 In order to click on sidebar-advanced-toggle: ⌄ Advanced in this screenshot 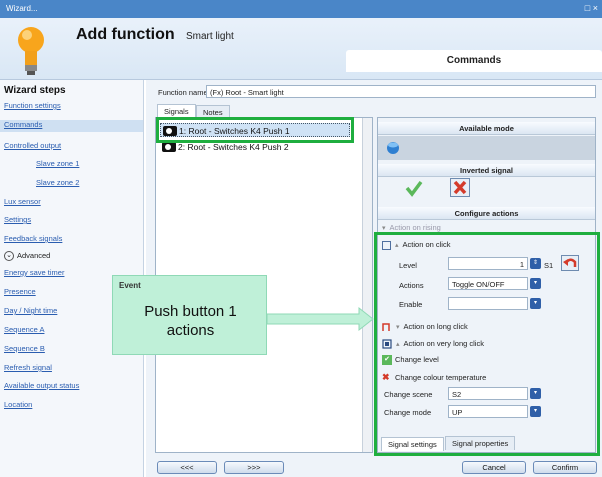, I will do `click(27, 256)`.